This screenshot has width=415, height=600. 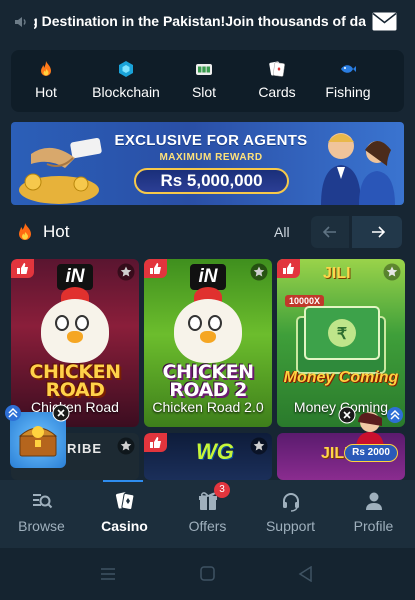 What do you see at coordinates (124, 526) in the screenshot?
I see `nav-label: Casino` at bounding box center [124, 526].